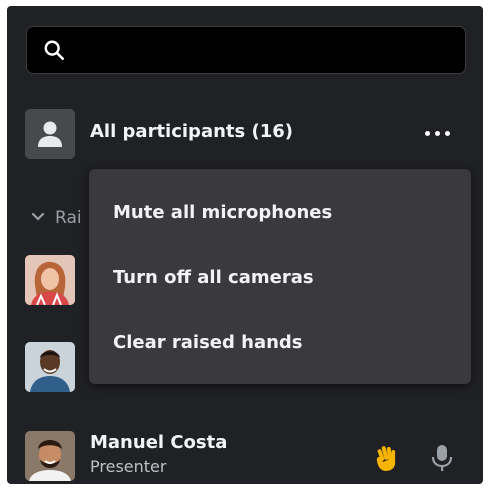  Describe the element at coordinates (159, 442) in the screenshot. I see `presenter-name: Manuel Costa` at that location.